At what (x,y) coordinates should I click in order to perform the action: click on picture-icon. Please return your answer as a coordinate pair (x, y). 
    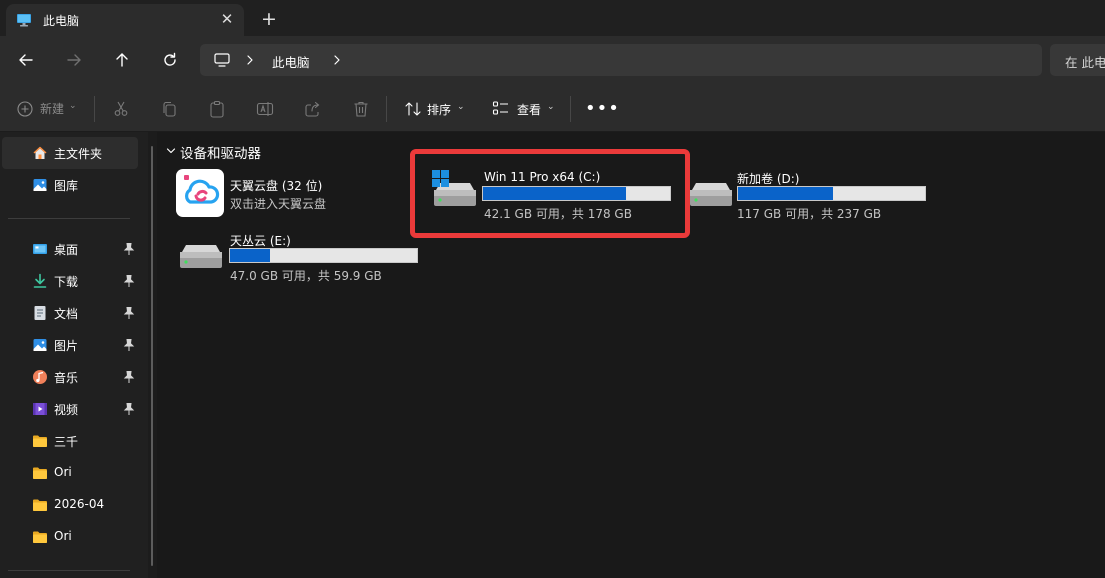
    Looking at the image, I should click on (40, 345).